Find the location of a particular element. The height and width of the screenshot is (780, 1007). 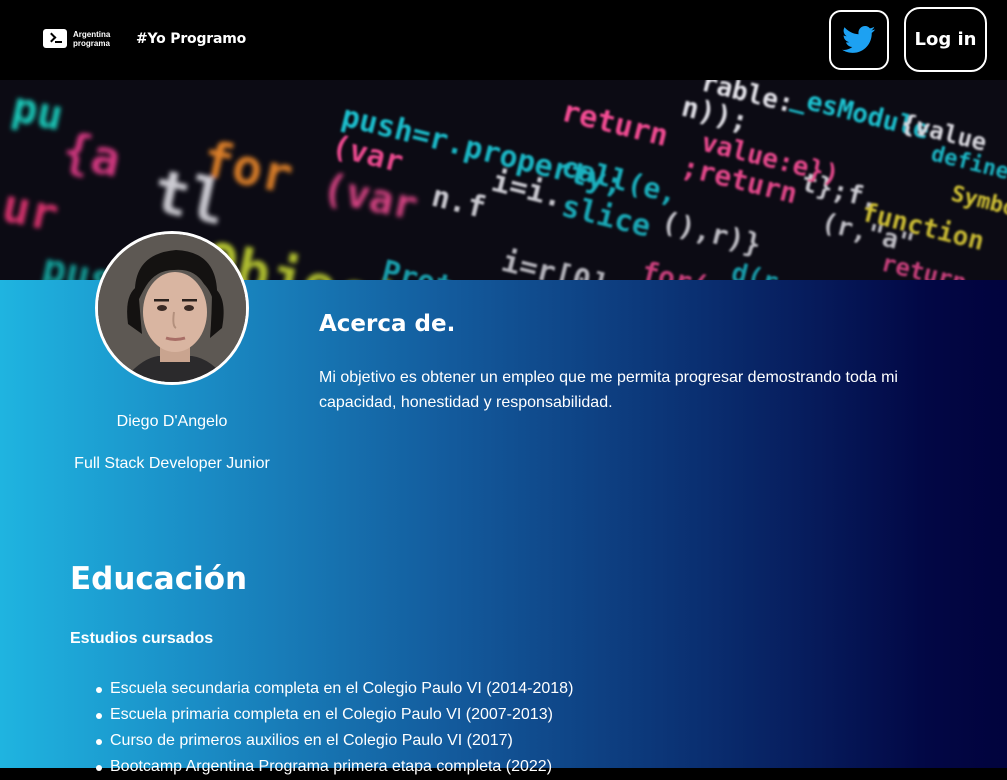

education-heading: Educación is located at coordinates (159, 579).